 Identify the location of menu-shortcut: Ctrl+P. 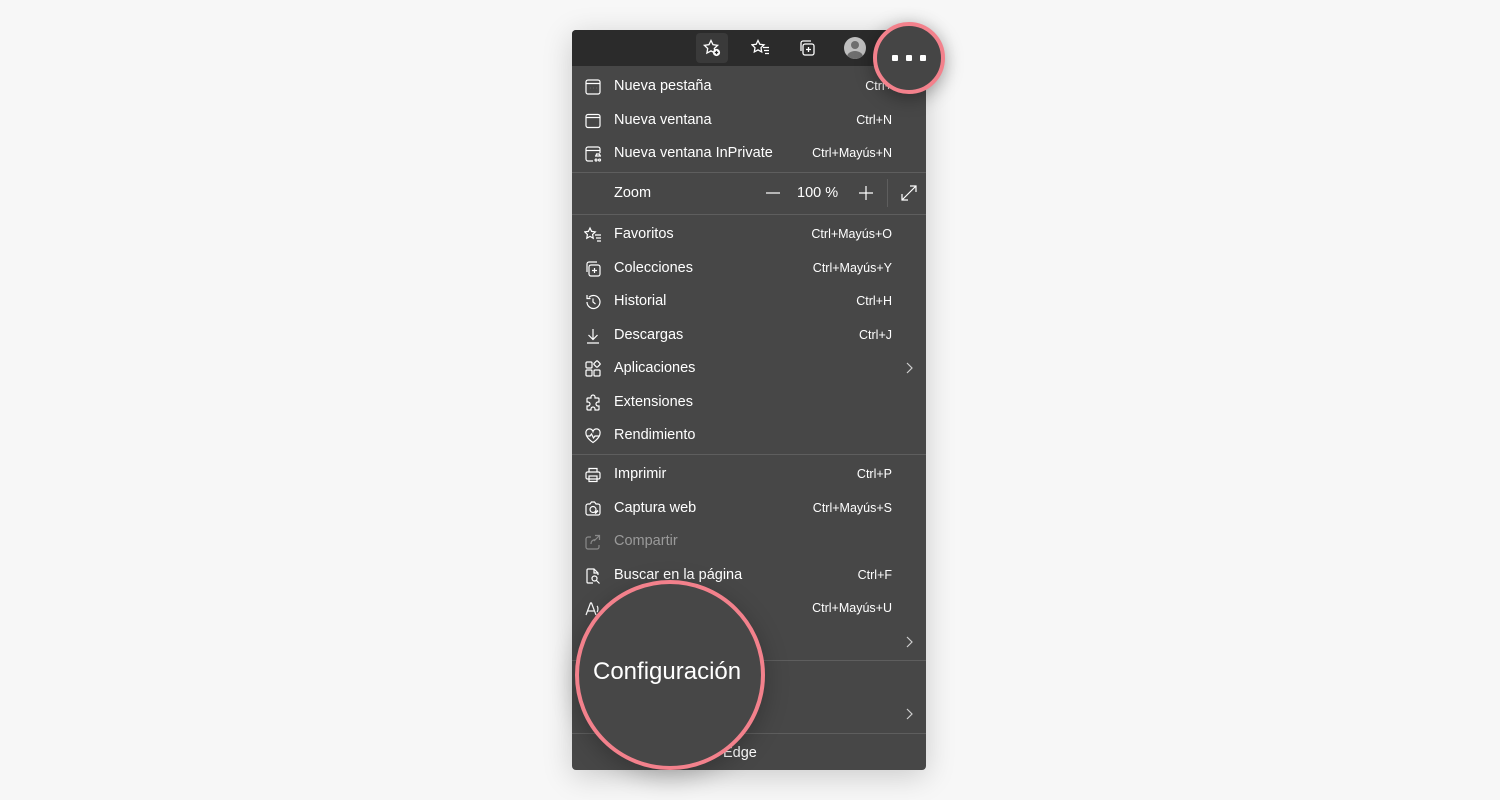
(874, 474).